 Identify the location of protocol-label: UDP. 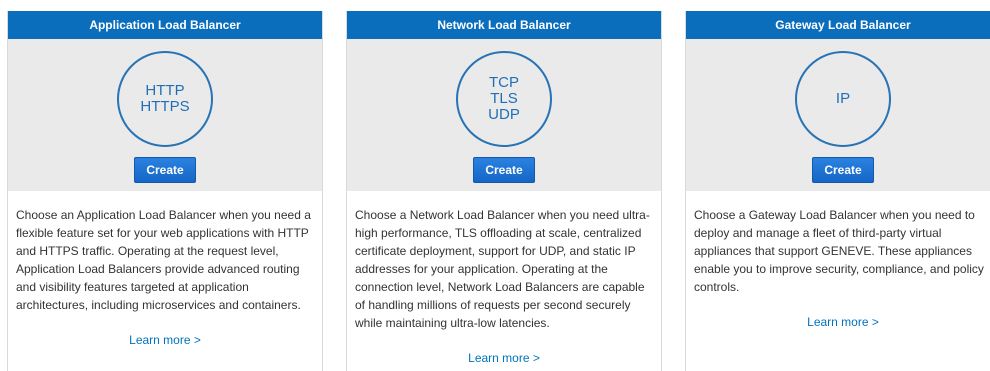
(504, 114).